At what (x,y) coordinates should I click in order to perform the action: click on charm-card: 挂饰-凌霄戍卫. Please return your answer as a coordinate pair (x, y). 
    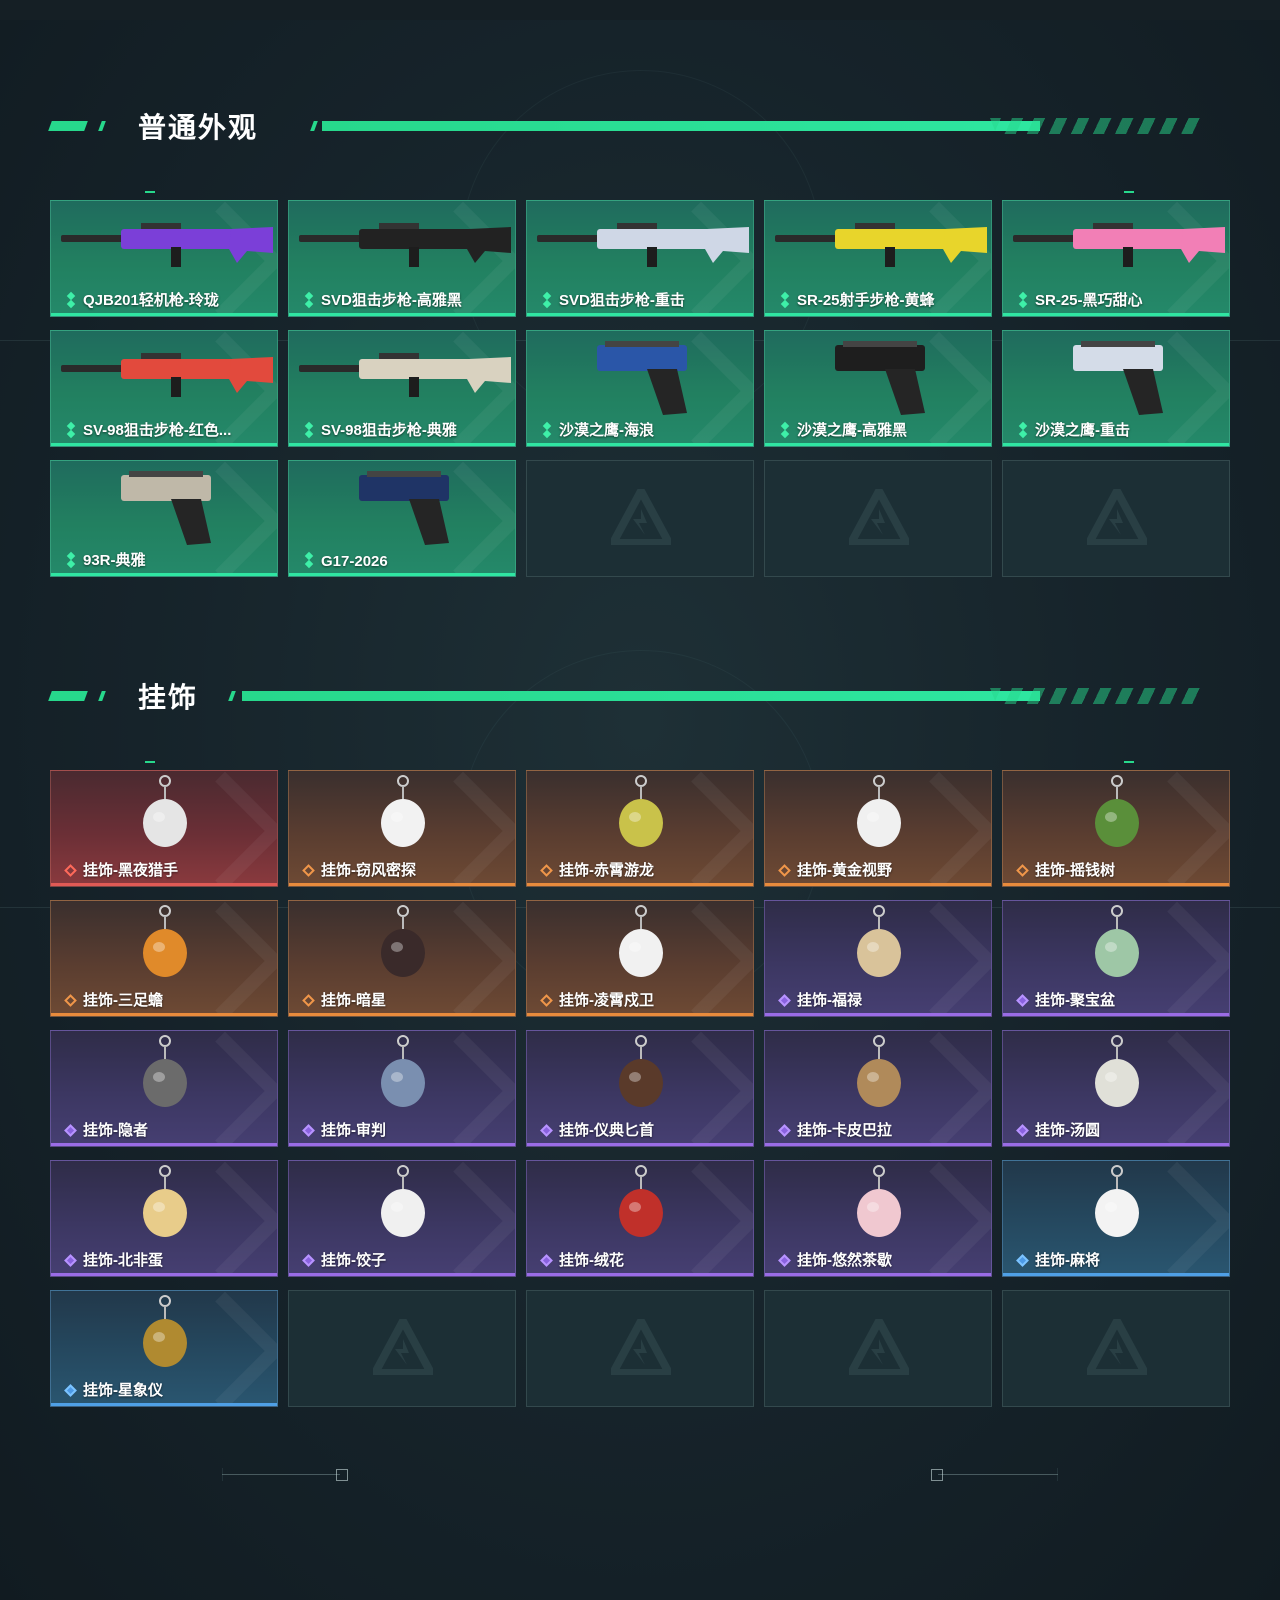
    Looking at the image, I should click on (640, 958).